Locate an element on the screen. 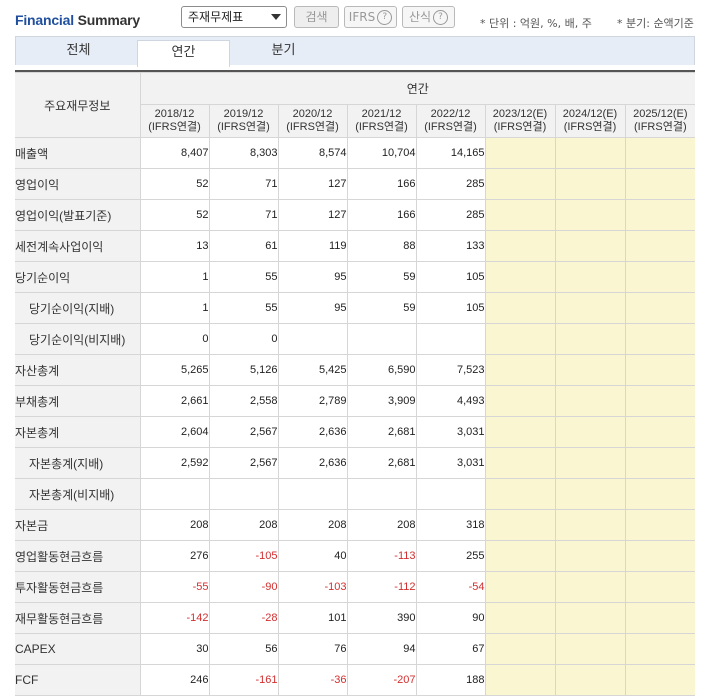 The height and width of the screenshot is (696, 716). table-cell: 2,592 is located at coordinates (174, 463).